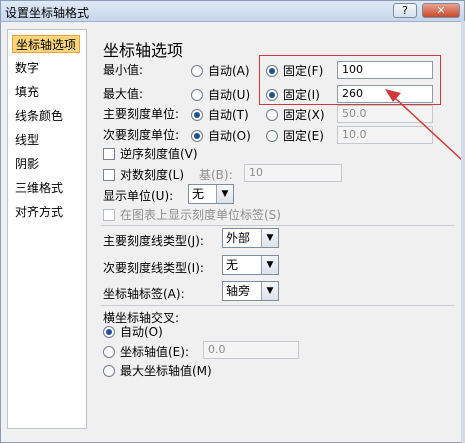 The image size is (465, 443). I want to click on sidebar-item-alignment: 对齐方式, so click(39, 212).